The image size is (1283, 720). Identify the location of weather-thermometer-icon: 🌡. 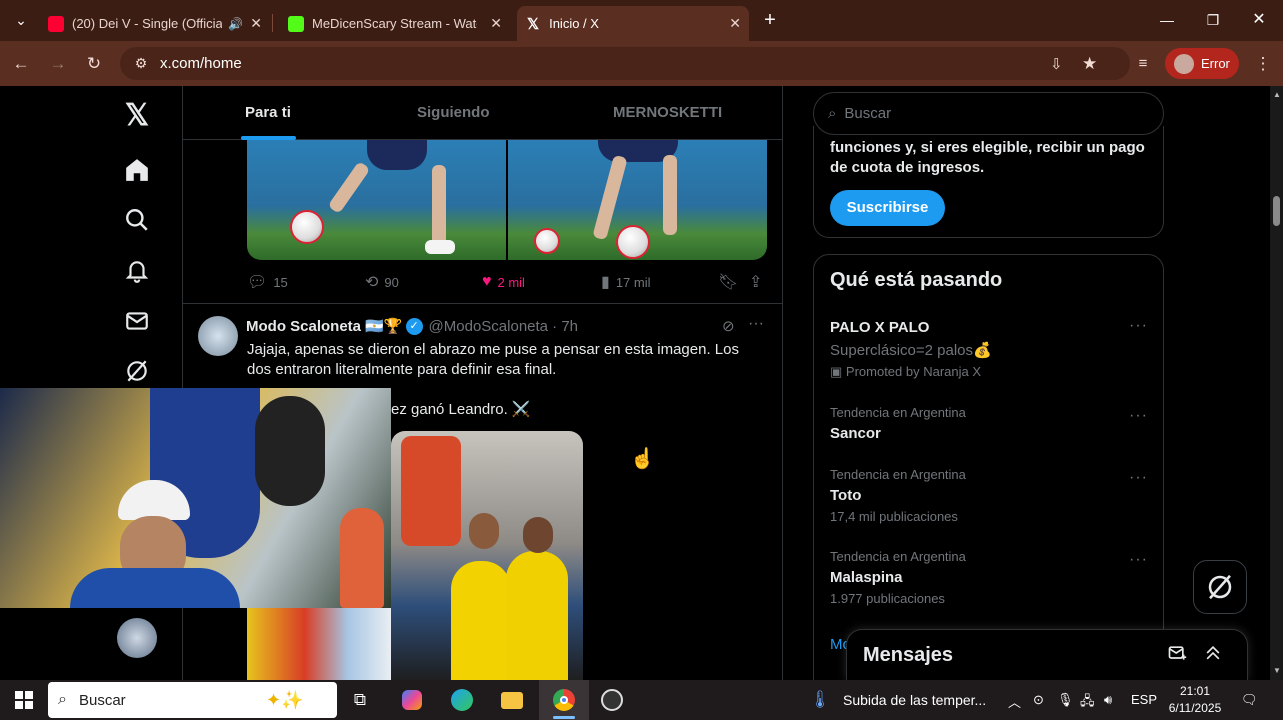
(820, 700).